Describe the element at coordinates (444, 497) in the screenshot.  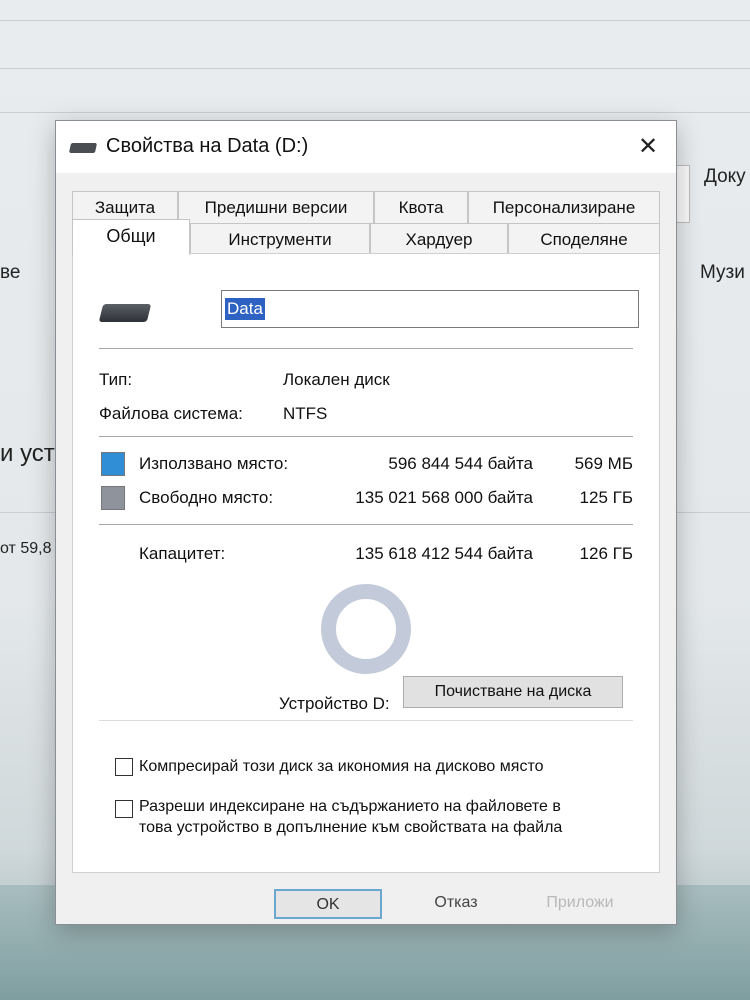
I see `free-space-bytes: 135 021 568 000 байта` at that location.